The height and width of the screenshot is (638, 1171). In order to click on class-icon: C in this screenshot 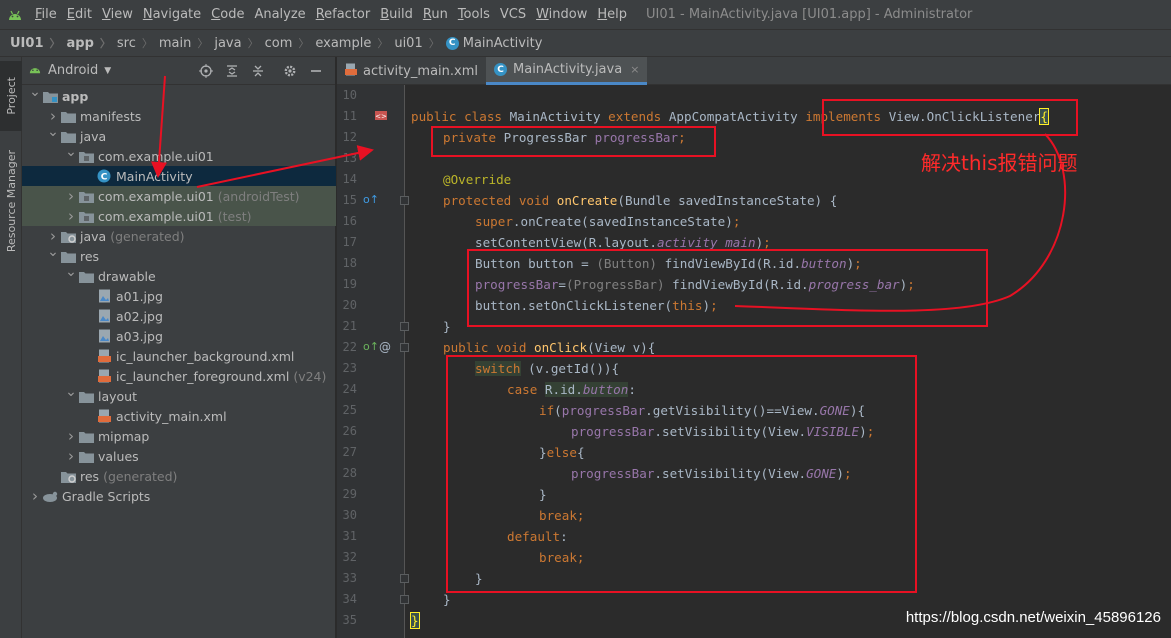, I will do `click(501, 69)`.